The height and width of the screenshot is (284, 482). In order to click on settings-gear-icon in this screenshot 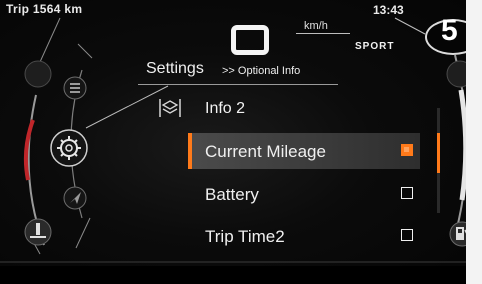, I will do `click(69, 148)`.